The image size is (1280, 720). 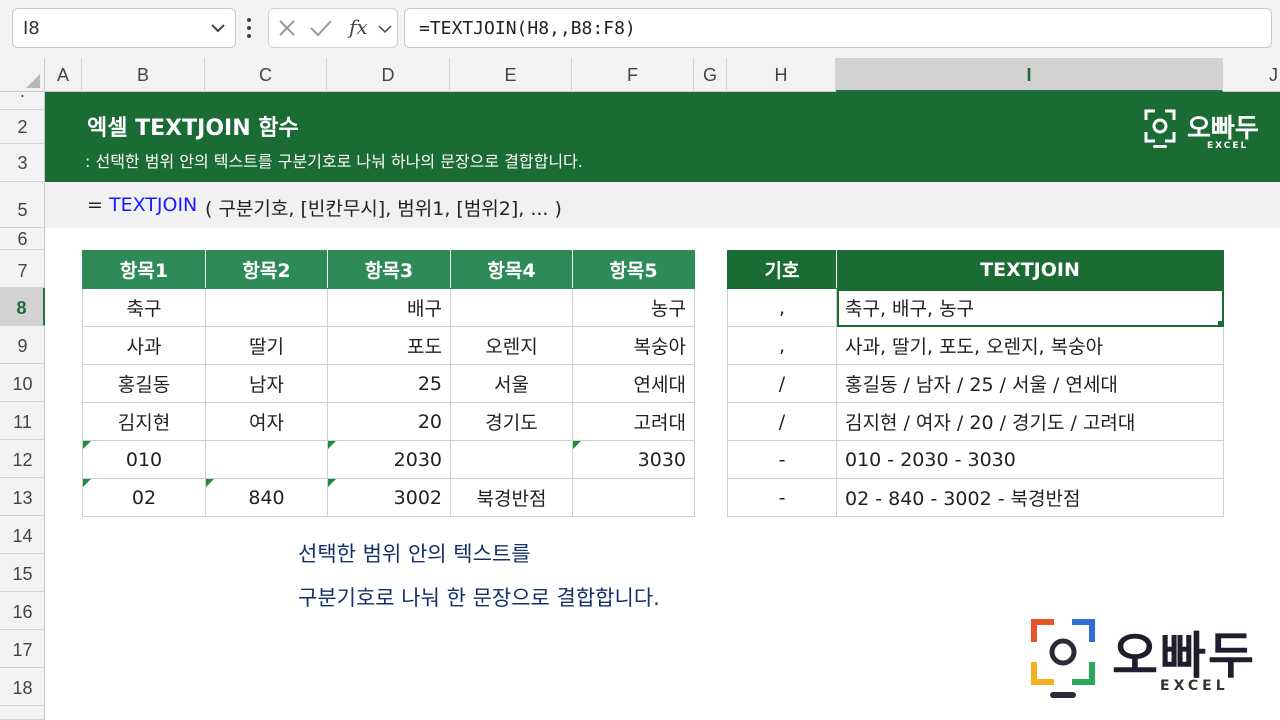 What do you see at coordinates (1194, 686) in the screenshot?
I see `brand-logo-sub: EXCEL` at bounding box center [1194, 686].